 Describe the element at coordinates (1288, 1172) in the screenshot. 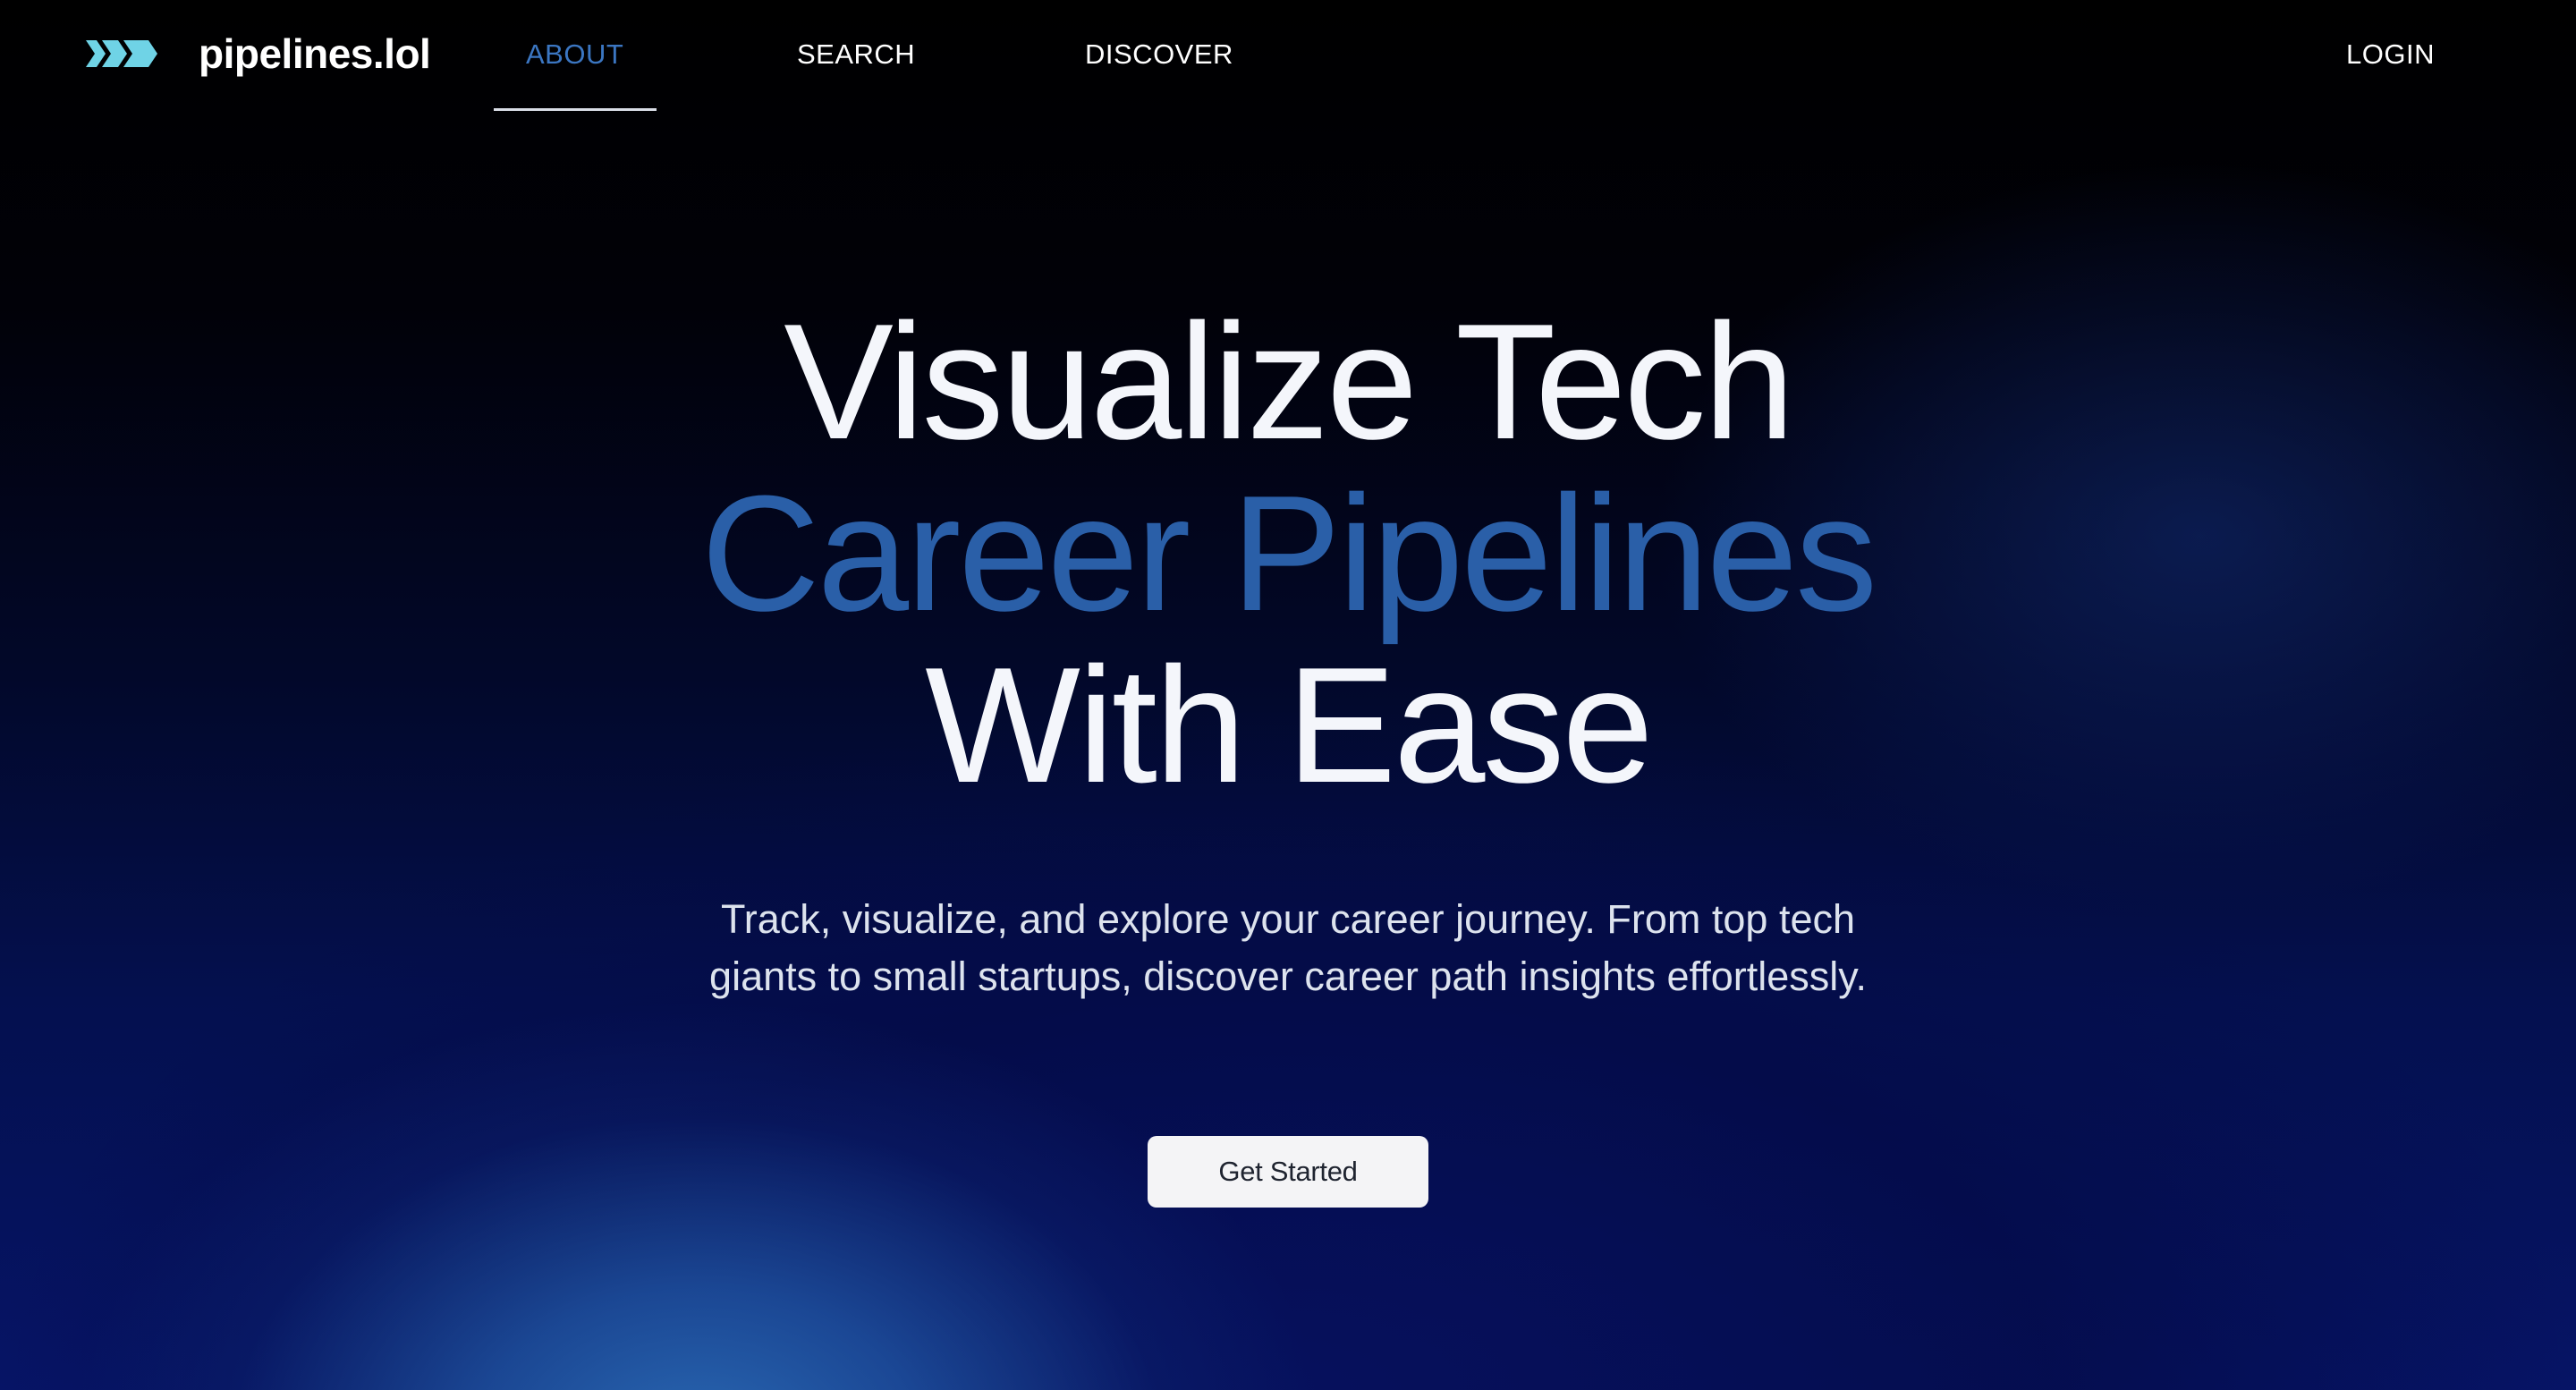

I see `get-started-button: Get Started` at that location.